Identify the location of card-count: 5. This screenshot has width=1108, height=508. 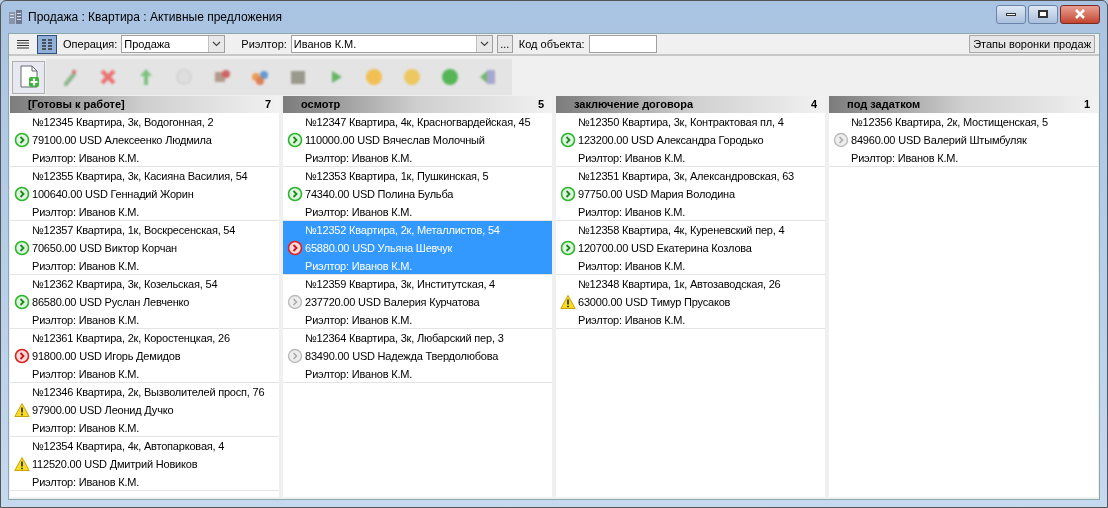
(540, 105).